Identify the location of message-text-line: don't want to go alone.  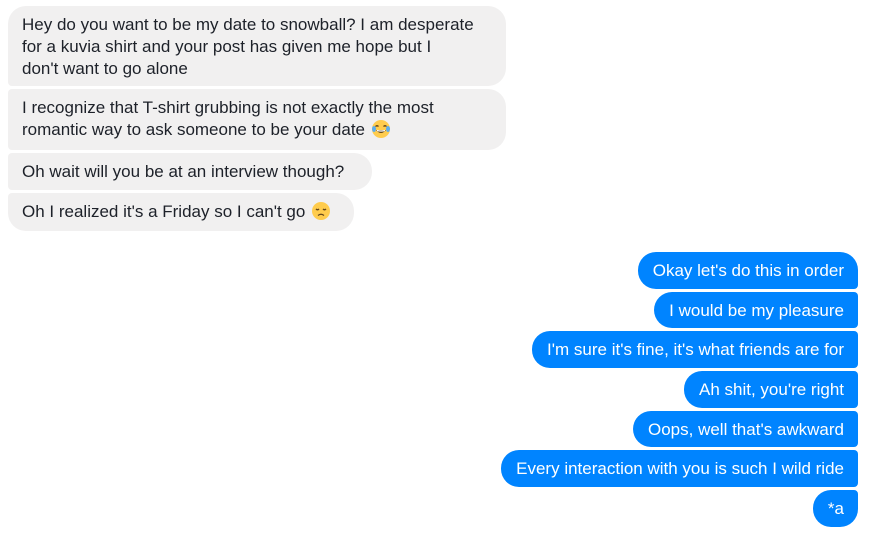
(105, 68).